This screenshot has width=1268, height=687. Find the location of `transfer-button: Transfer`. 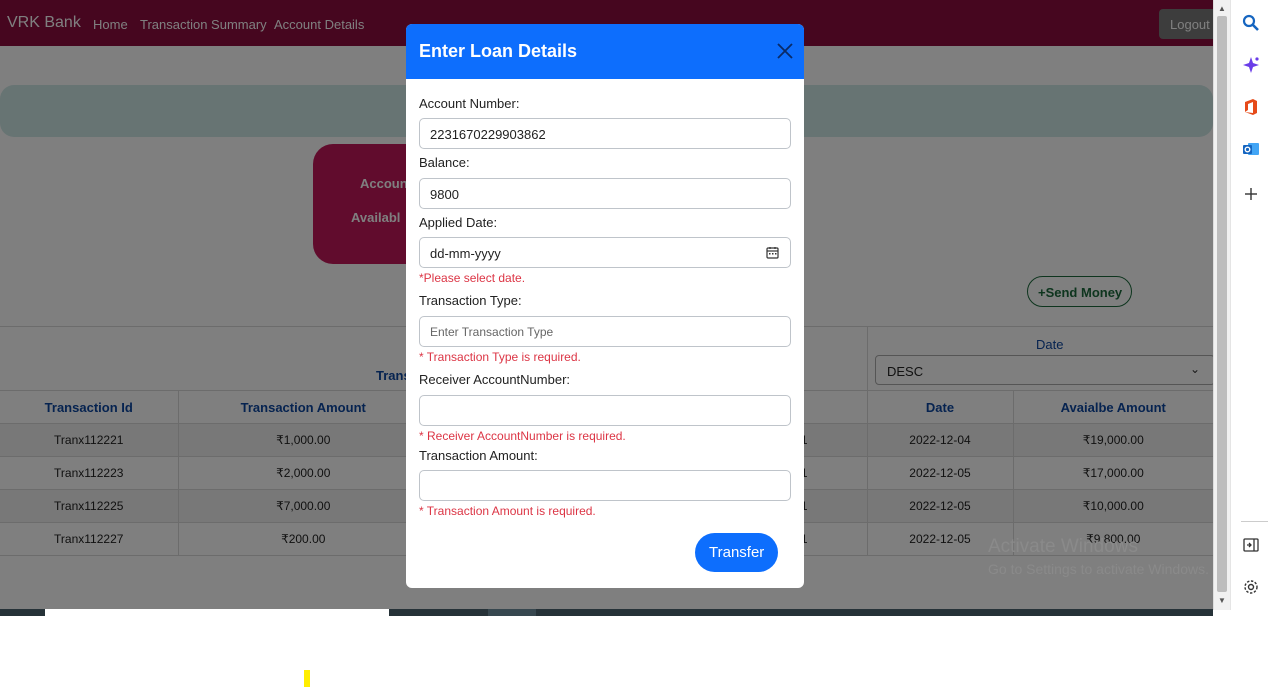

transfer-button: Transfer is located at coordinates (736, 552).